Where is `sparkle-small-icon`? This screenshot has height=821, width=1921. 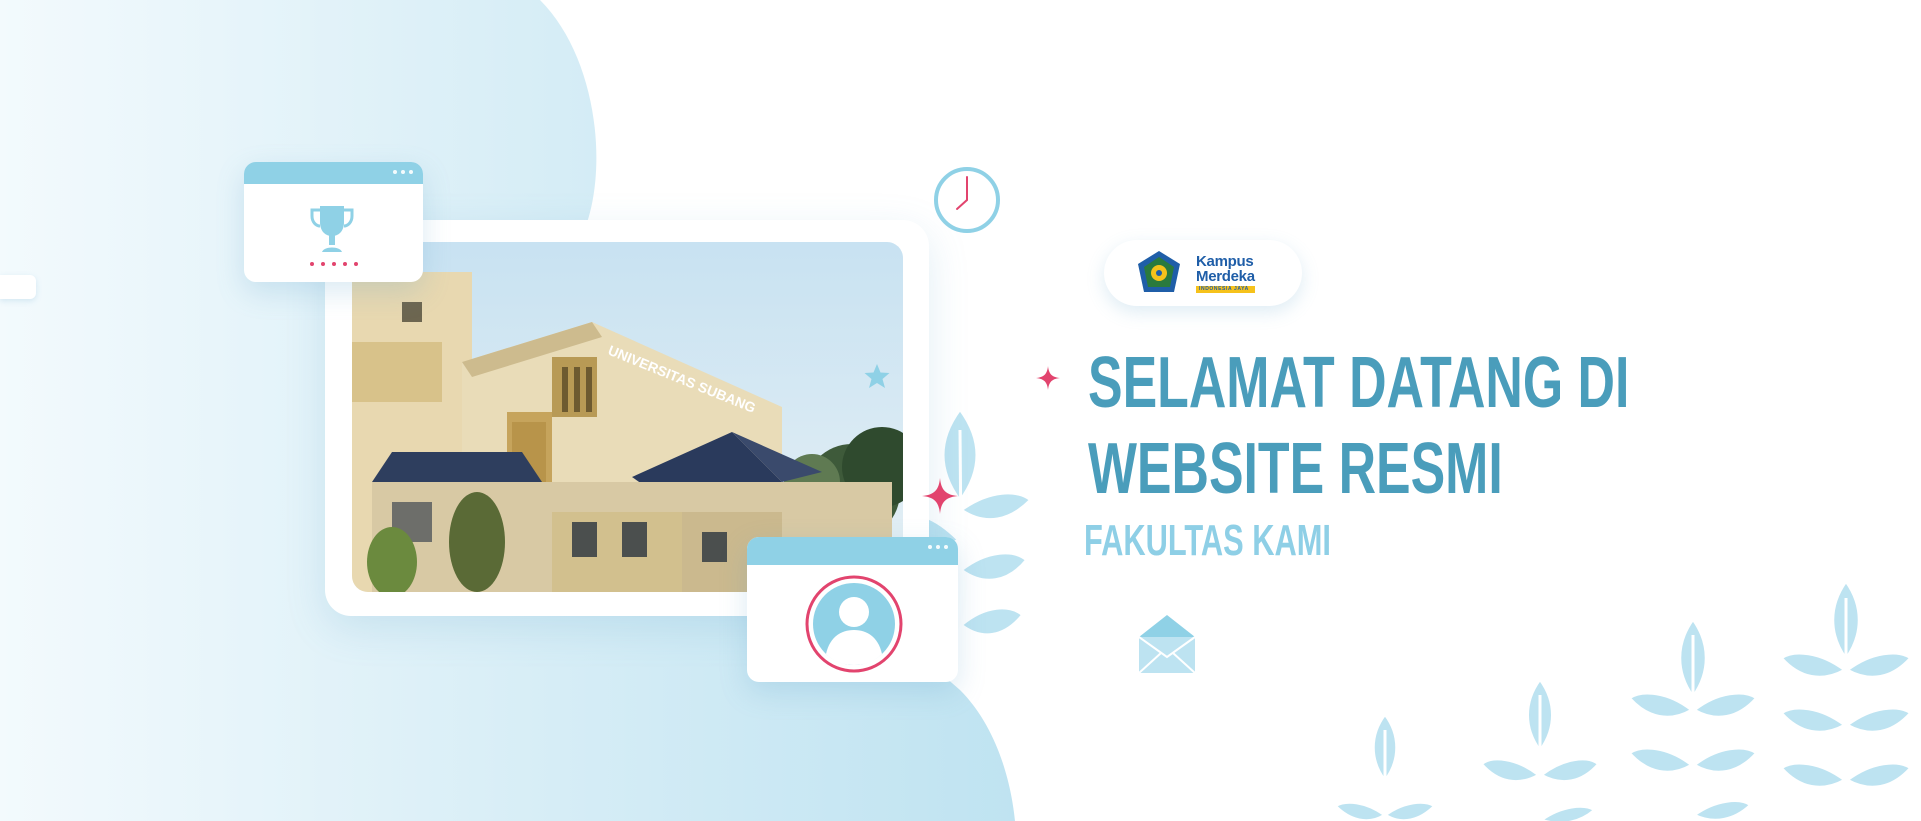 sparkle-small-icon is located at coordinates (1048, 378).